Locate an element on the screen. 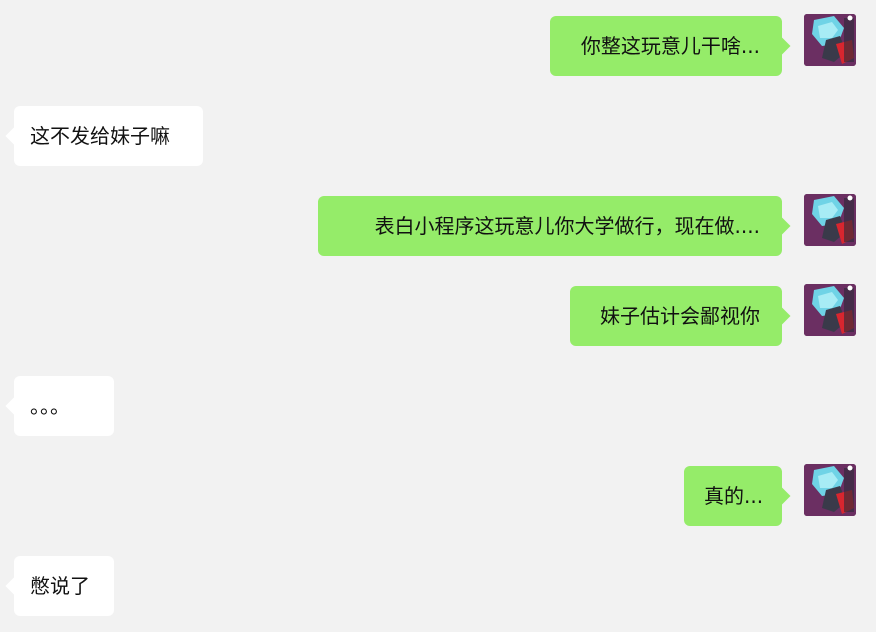 The height and width of the screenshot is (632, 876). message-text: 。。。 is located at coordinates (50, 406).